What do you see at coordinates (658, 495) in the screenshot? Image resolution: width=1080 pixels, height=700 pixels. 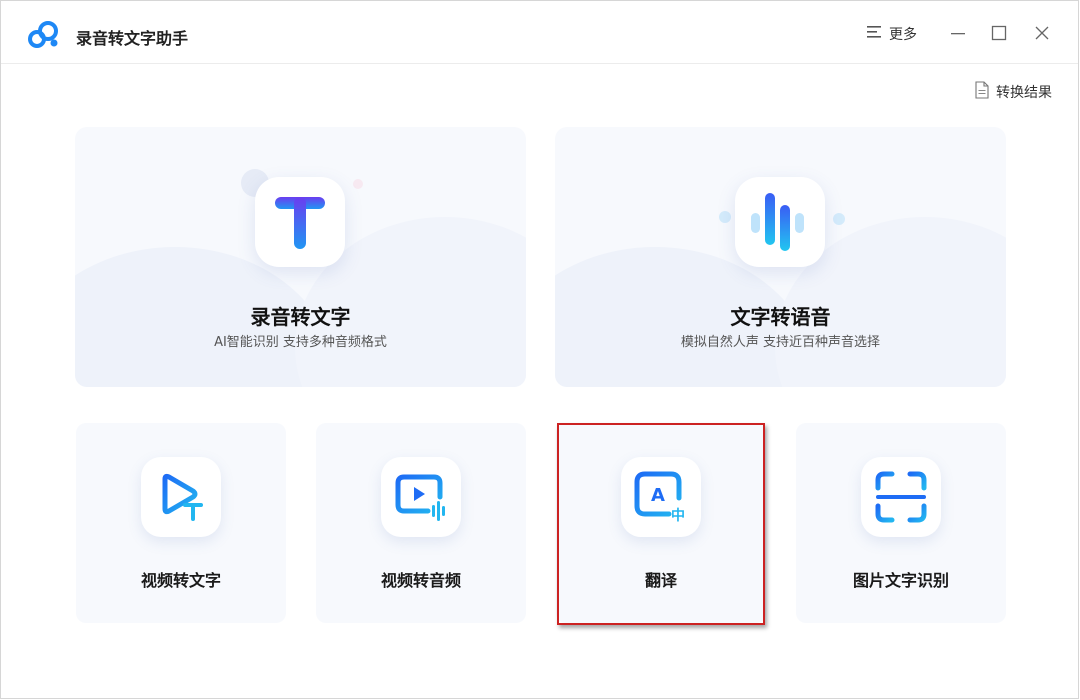 I see `svg-text: A` at bounding box center [658, 495].